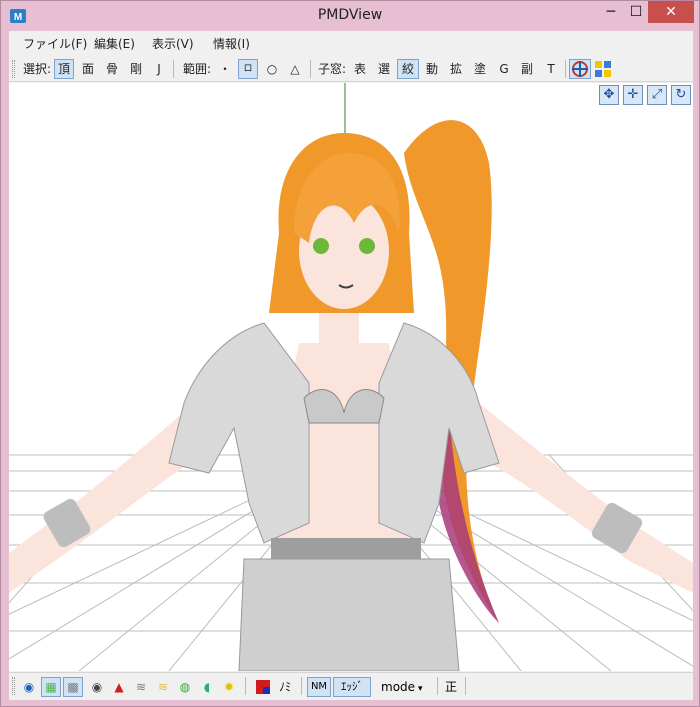 This screenshot has height=707, width=700. I want to click on move-view-icon: ✥, so click(609, 95).